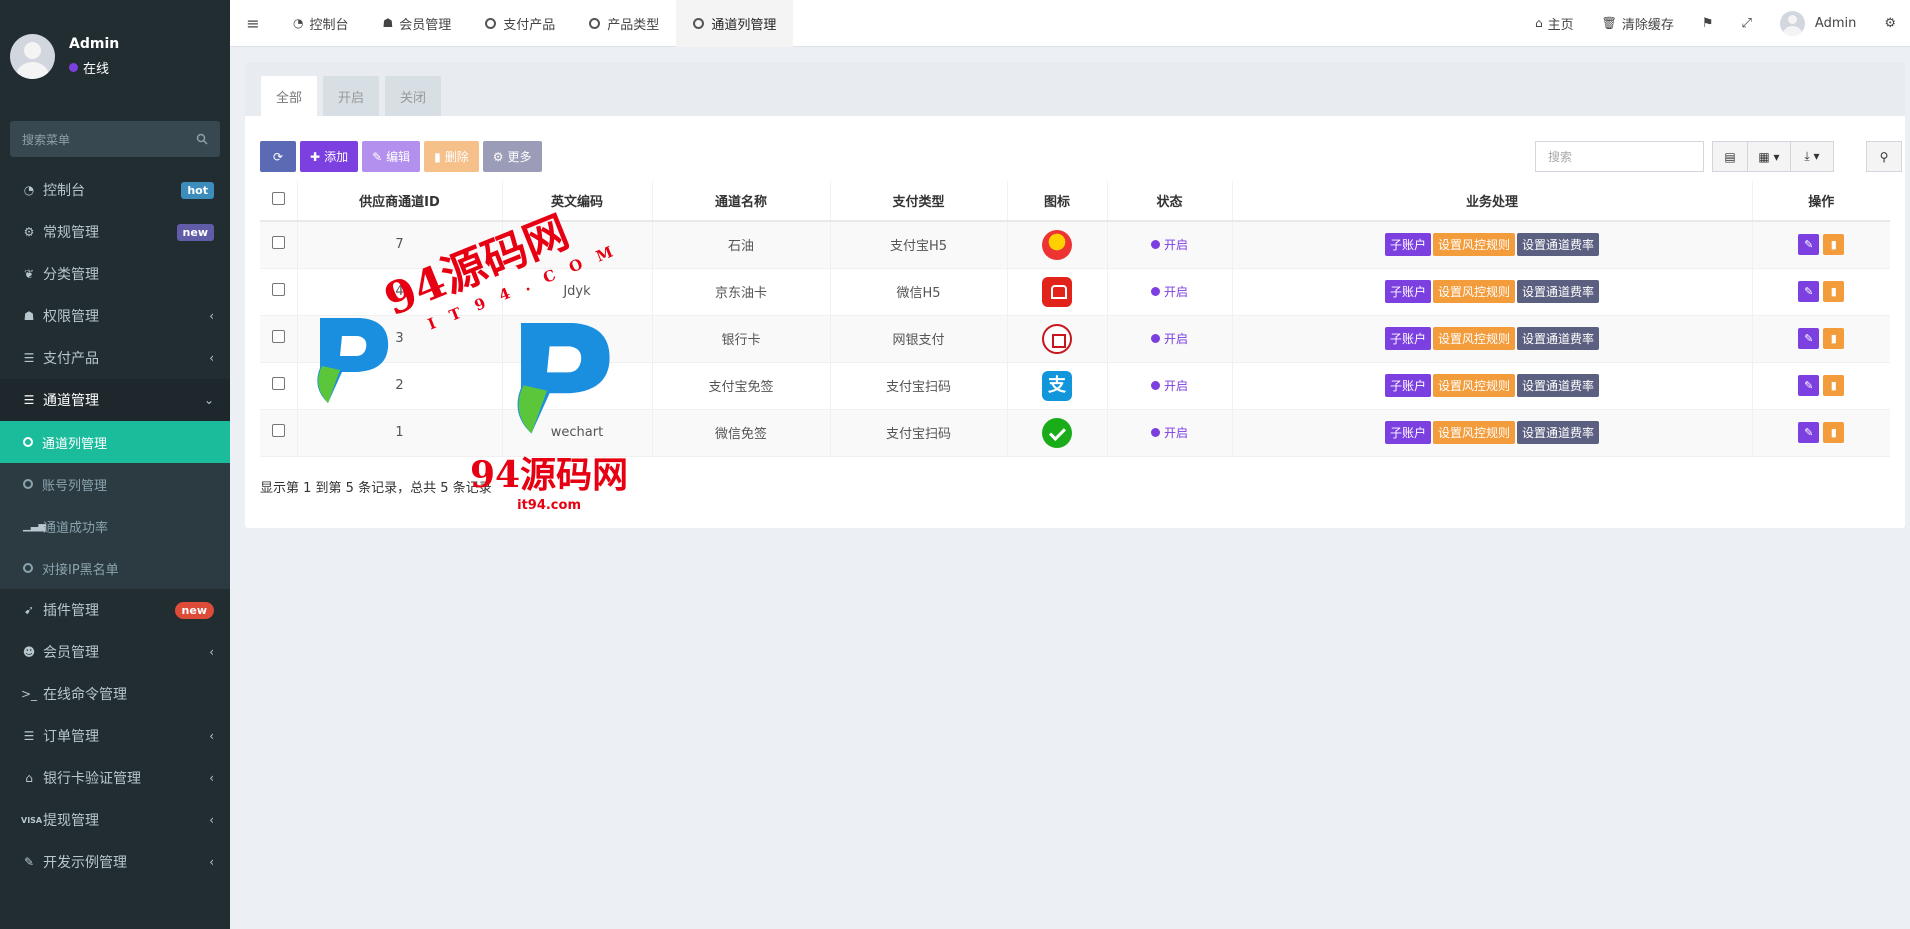 This screenshot has height=929, width=1910. I want to click on sidebar-item-plugins: ➹ 插件管理 new, so click(115, 610).